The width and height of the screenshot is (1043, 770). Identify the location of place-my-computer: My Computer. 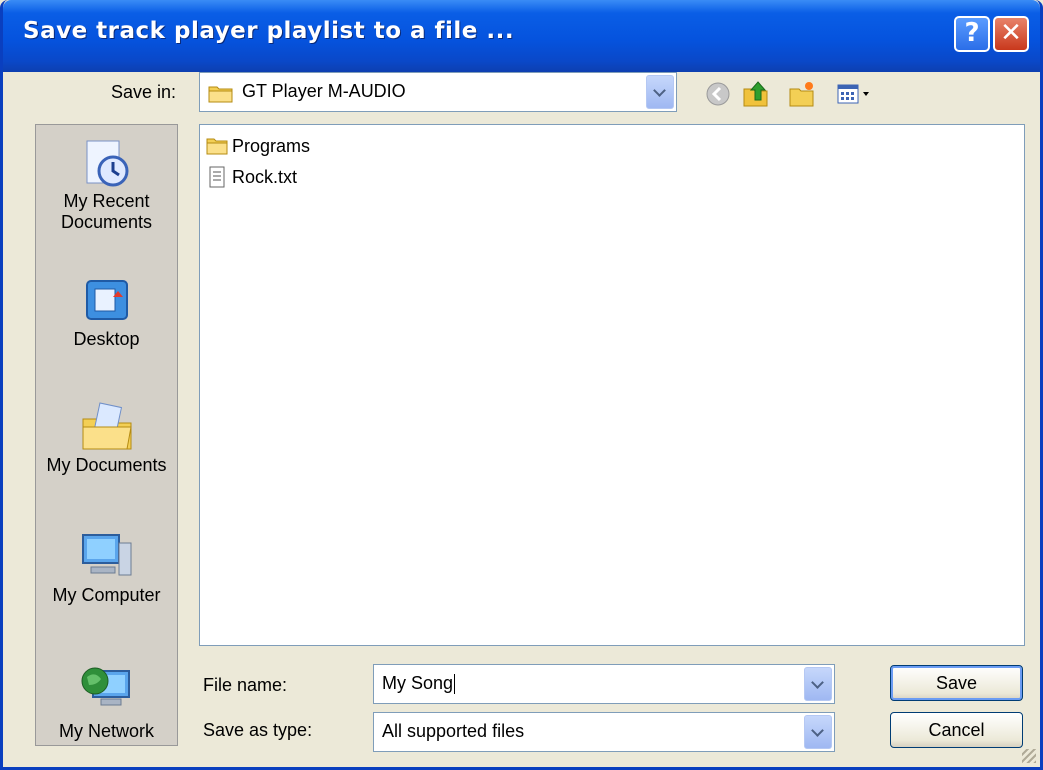
(106, 567).